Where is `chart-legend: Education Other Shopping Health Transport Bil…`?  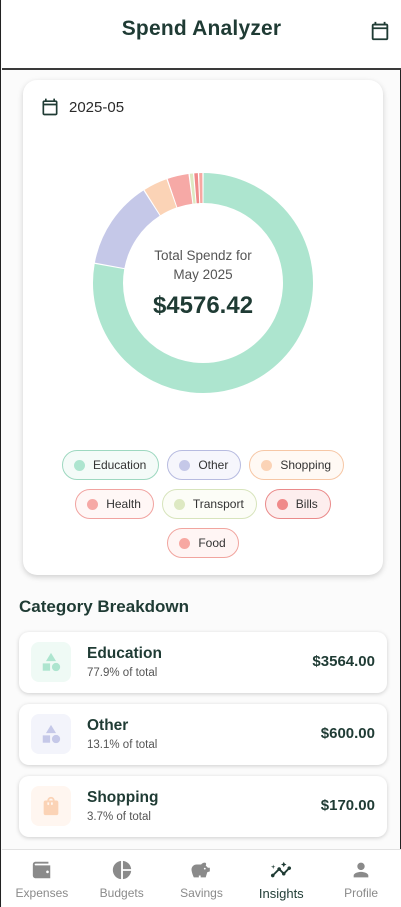 chart-legend: Education Other Shopping Health Transport Bil… is located at coordinates (203, 504).